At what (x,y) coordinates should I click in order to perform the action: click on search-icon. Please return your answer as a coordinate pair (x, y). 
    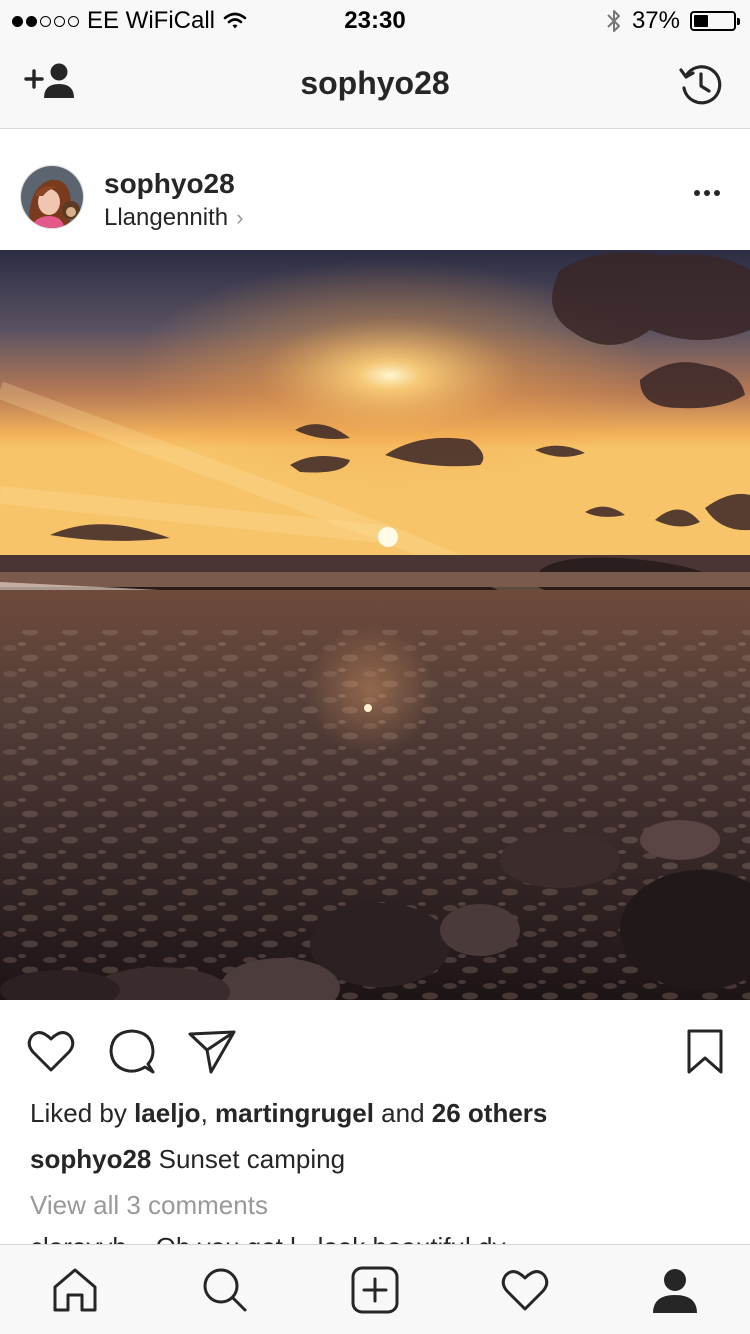
    Looking at the image, I should click on (225, 1290).